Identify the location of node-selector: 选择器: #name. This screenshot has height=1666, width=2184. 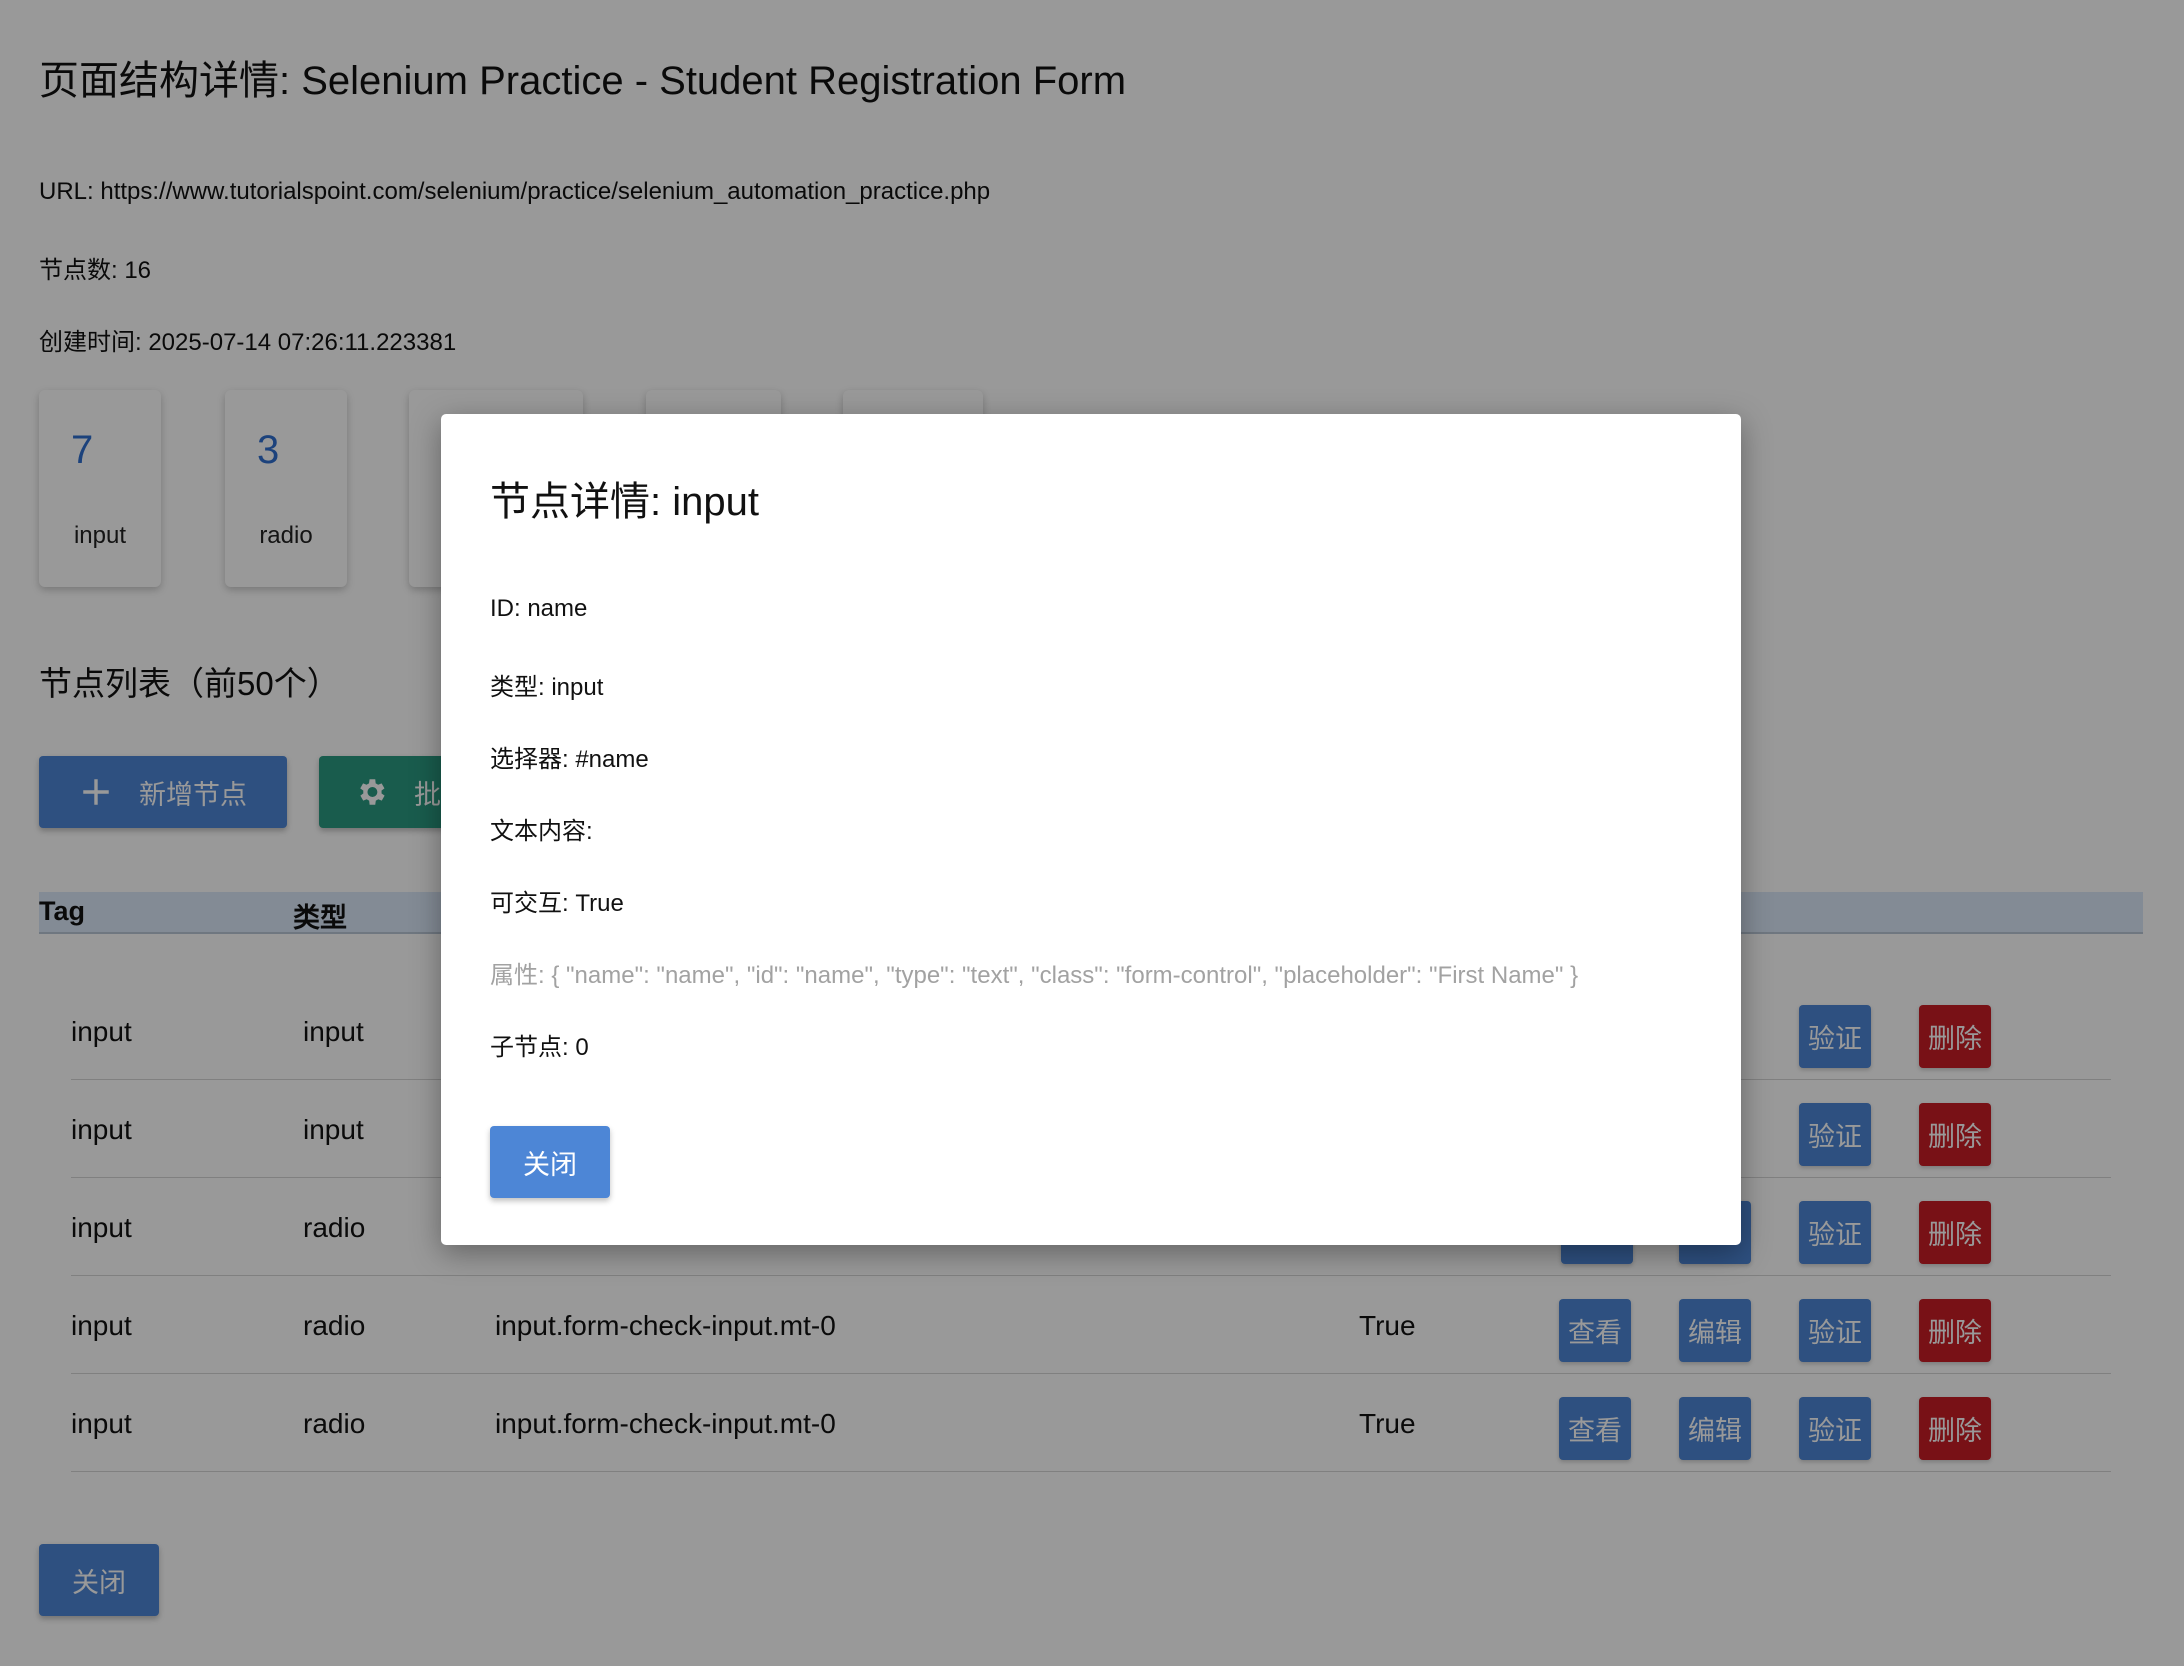
(569, 759).